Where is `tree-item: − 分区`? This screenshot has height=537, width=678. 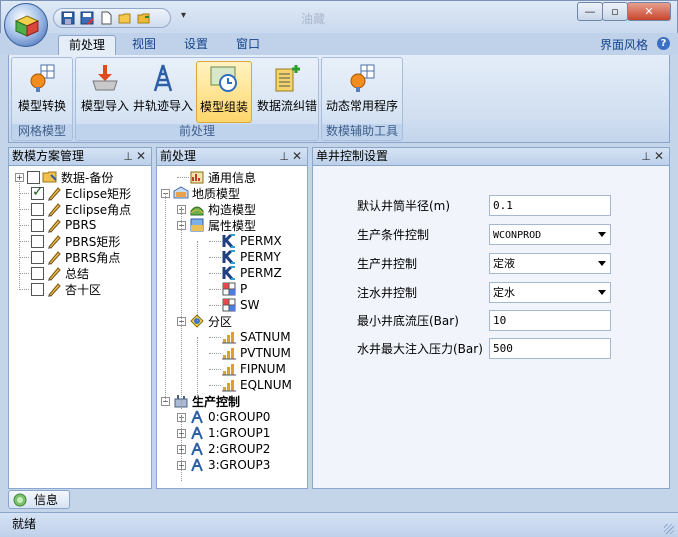
tree-item: − 分区 is located at coordinates (204, 321).